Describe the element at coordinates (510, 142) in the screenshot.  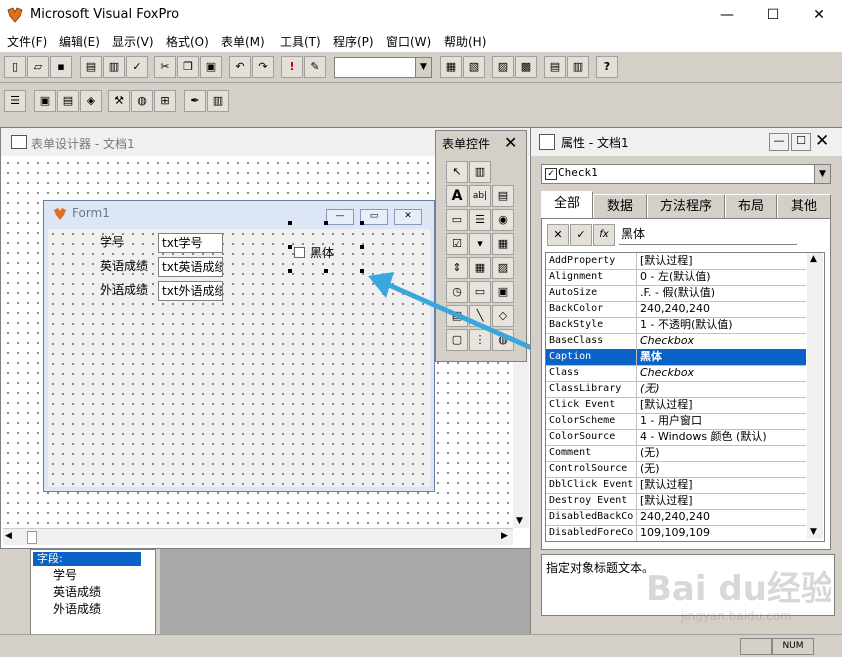
I see `toolbox-close-button: ✕` at that location.